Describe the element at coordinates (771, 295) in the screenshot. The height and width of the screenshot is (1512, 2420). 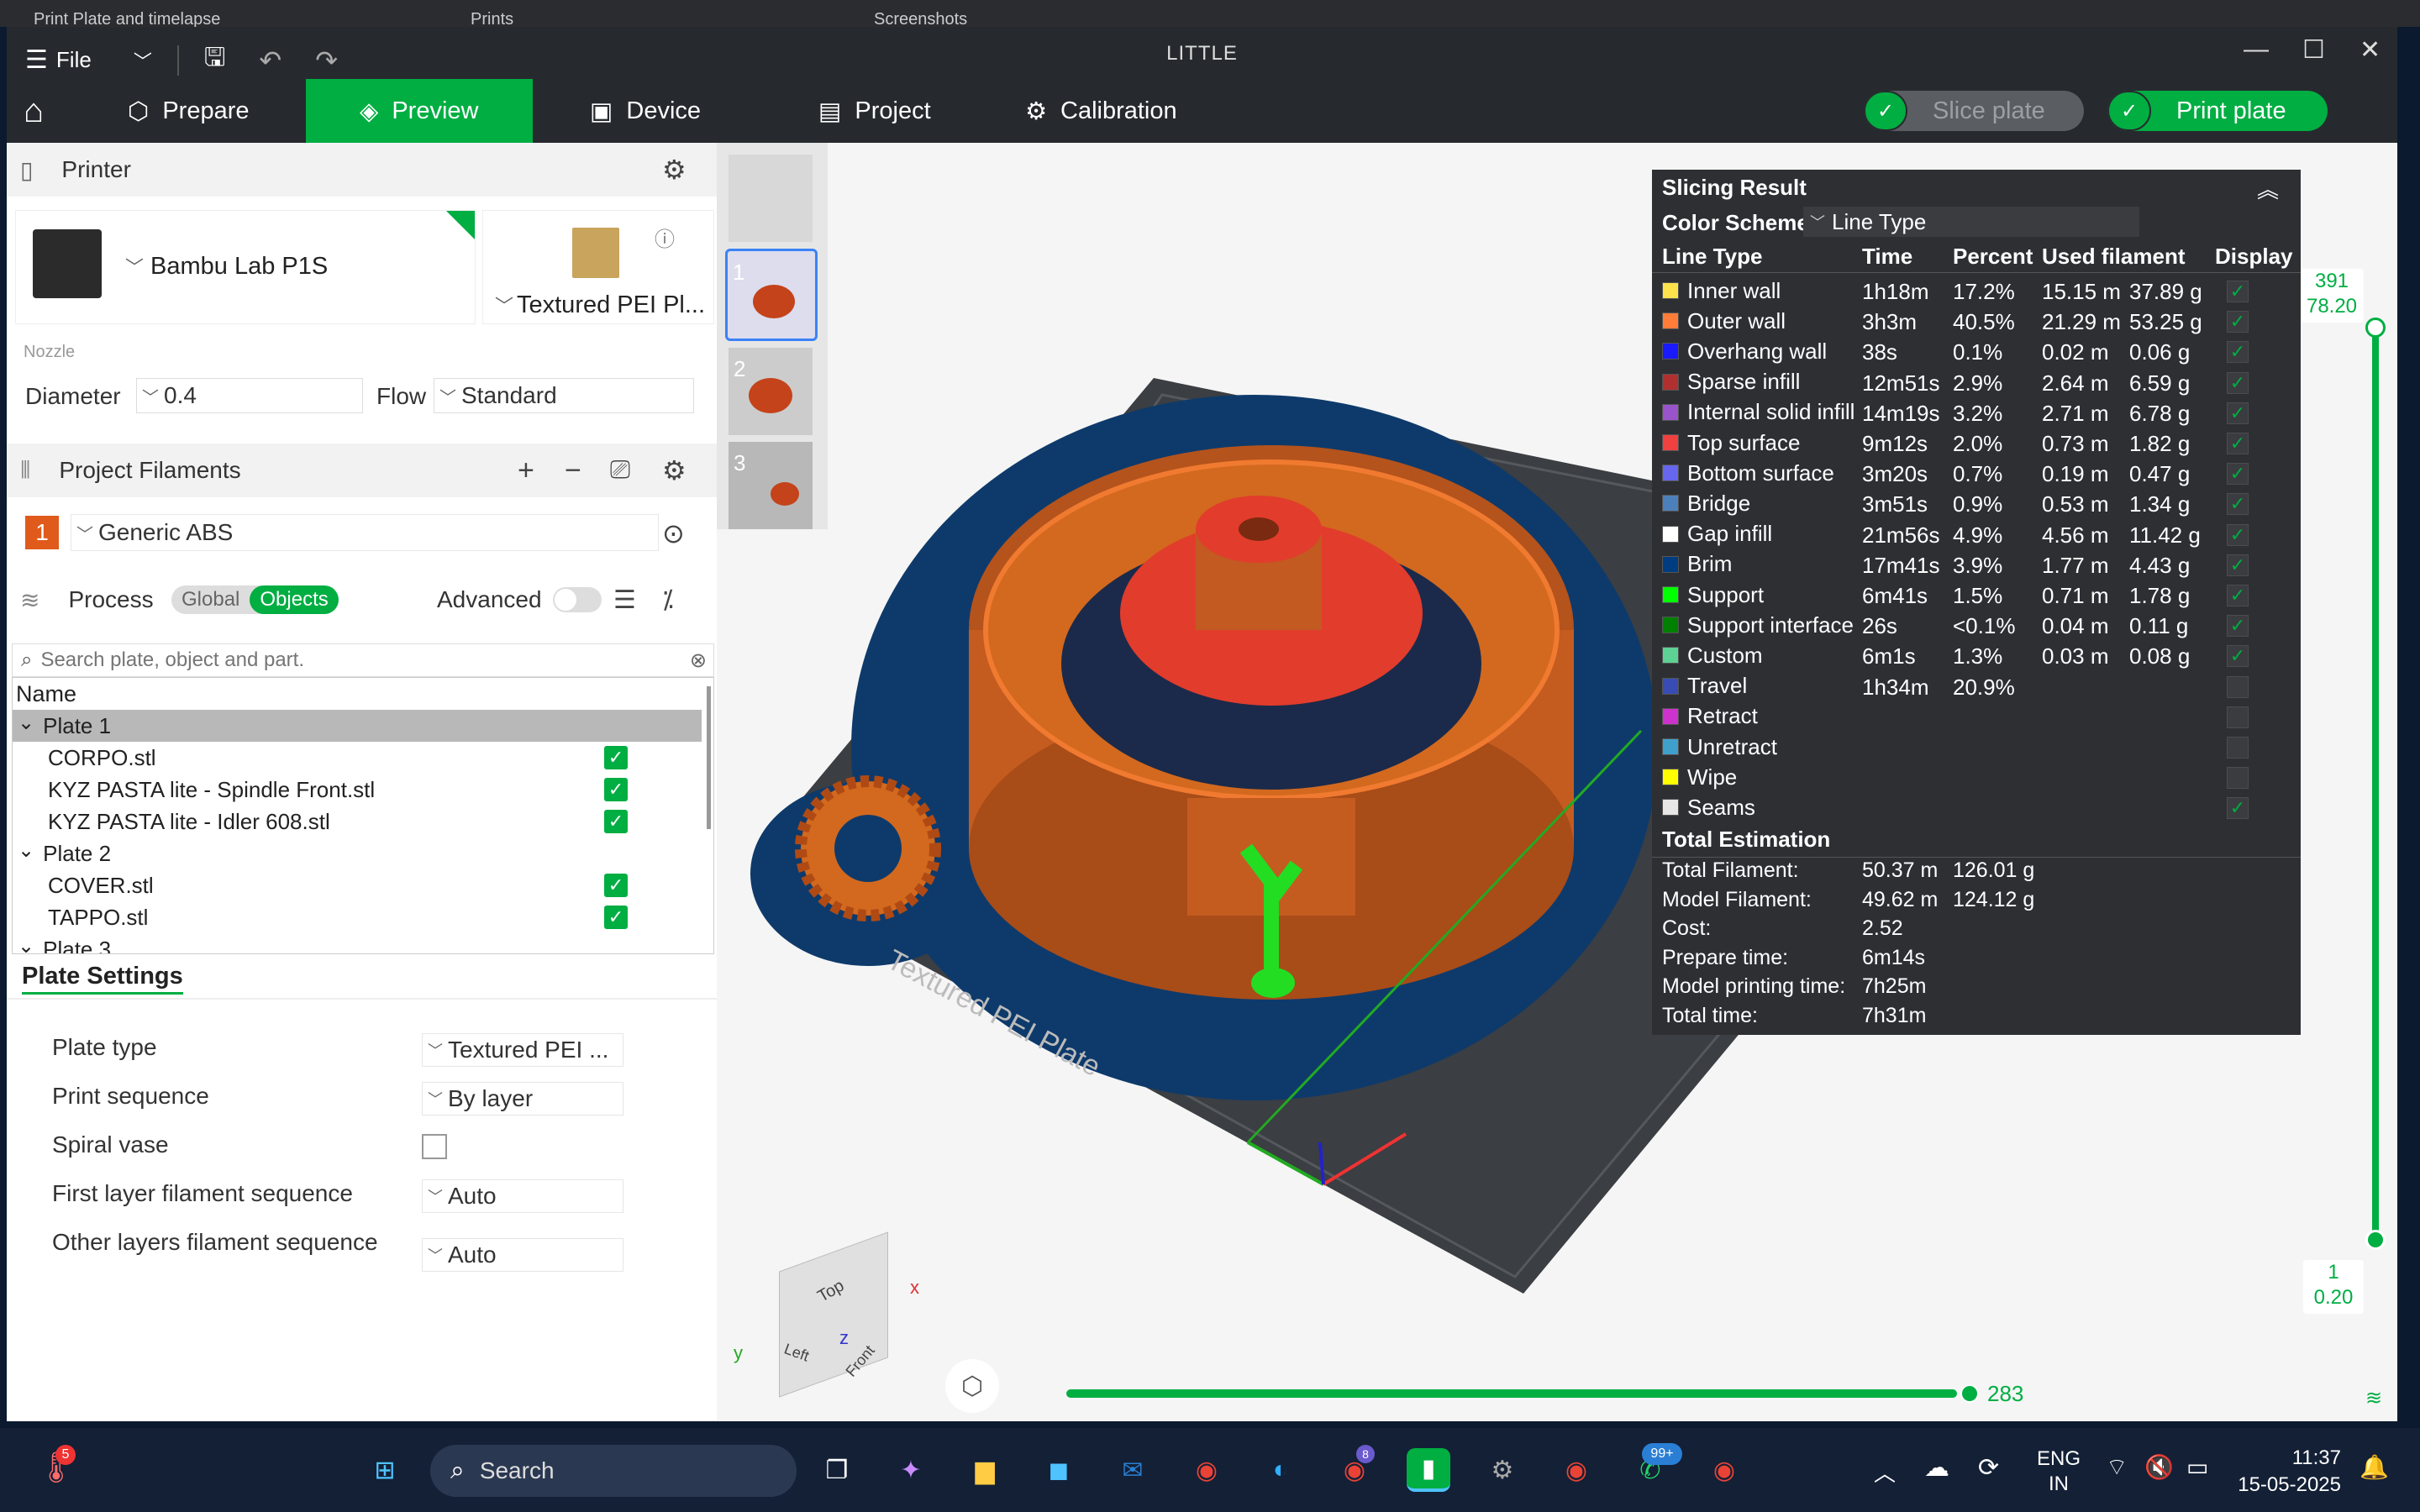
I see `plate-thumb-1: 1` at that location.